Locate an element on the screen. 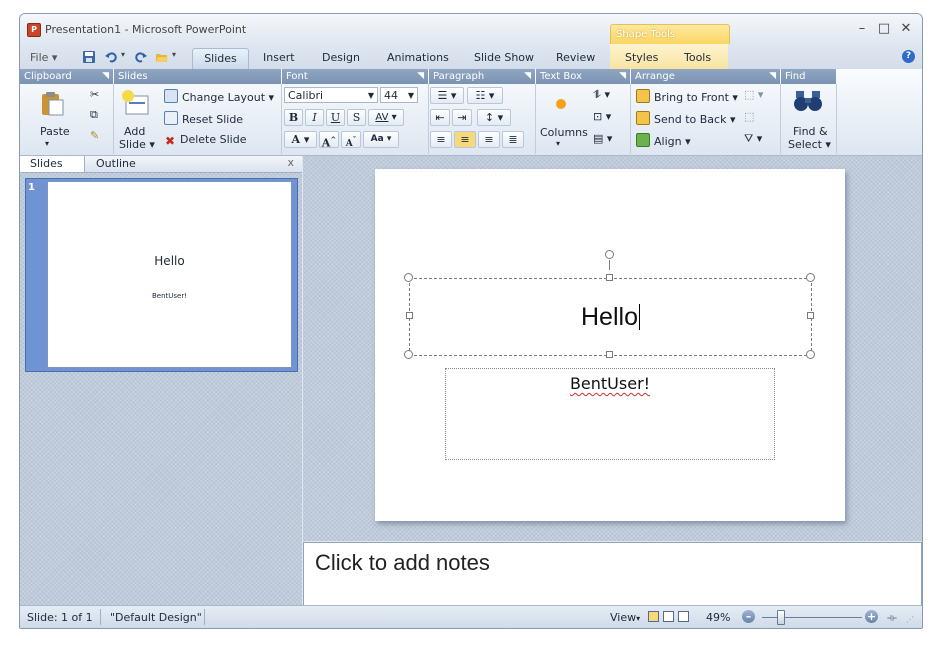 The width and height of the screenshot is (940, 645). zoom-out-icon: – is located at coordinates (748, 616).